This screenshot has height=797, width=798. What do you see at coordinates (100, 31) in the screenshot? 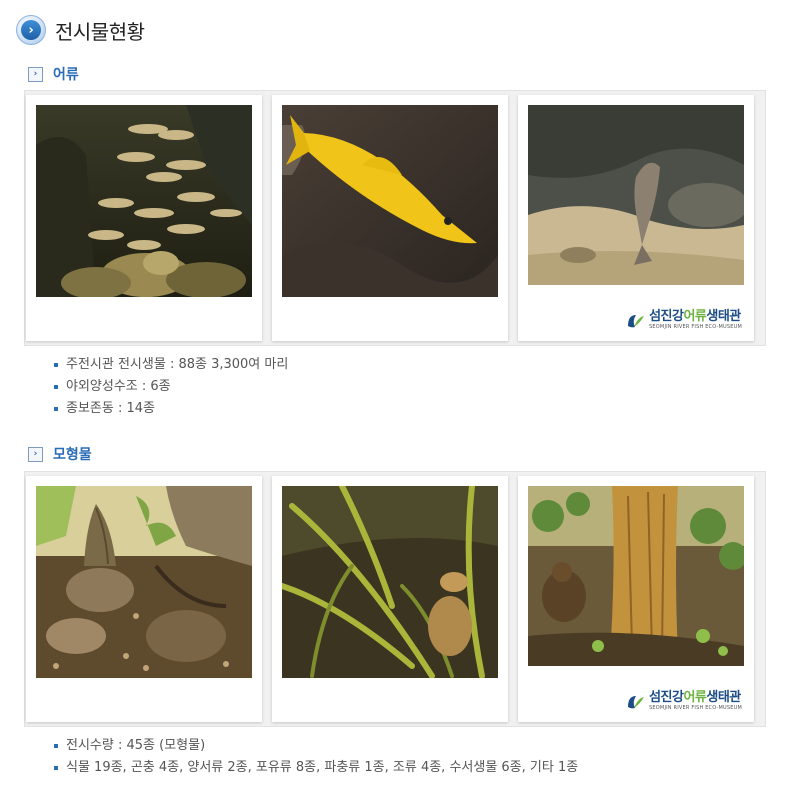
I see `page-title-text: 전시물현황` at bounding box center [100, 31].